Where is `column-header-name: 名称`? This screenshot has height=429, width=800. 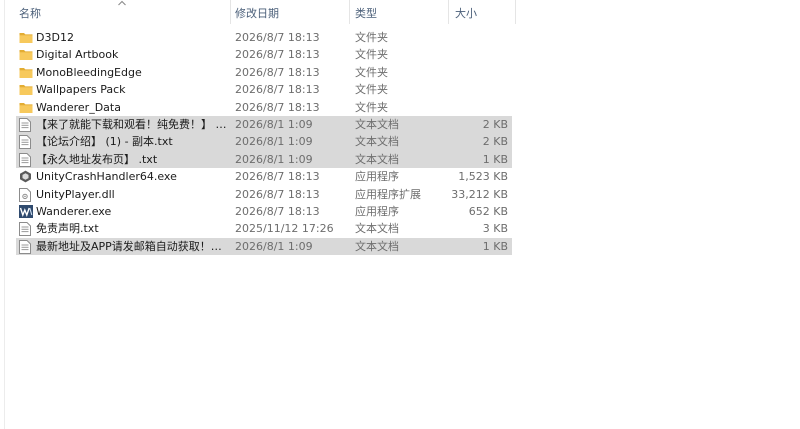 column-header-name: 名称 is located at coordinates (30, 13).